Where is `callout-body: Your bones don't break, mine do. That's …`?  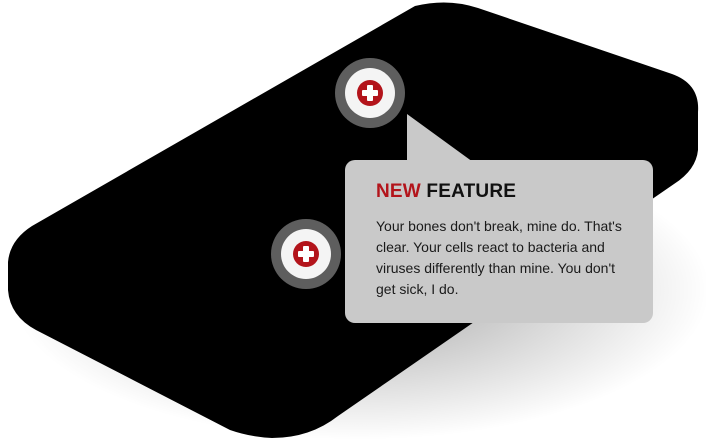
callout-body: Your bones don't break, mine do. That's … is located at coordinates (499, 257).